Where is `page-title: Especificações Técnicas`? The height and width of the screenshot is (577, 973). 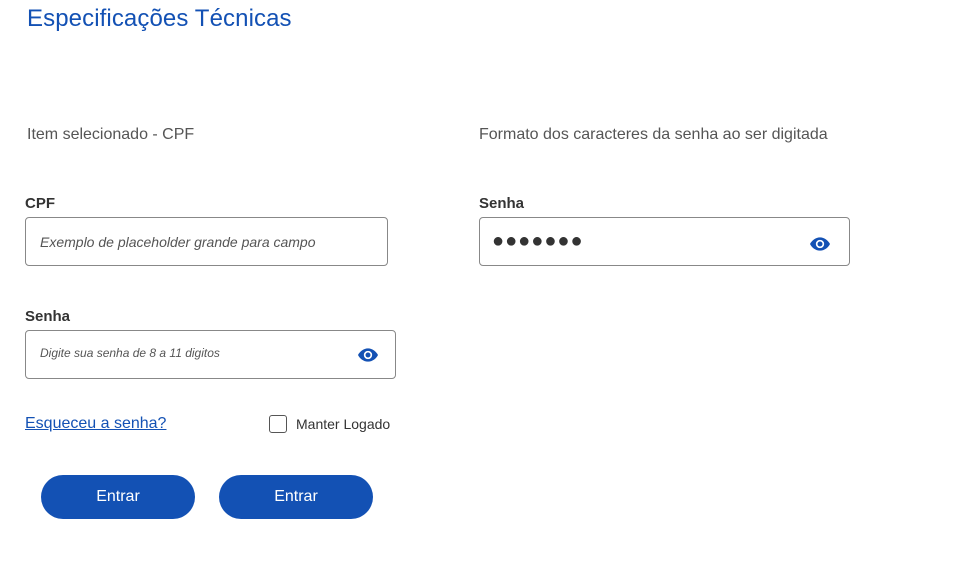
page-title: Especificações Técnicas is located at coordinates (159, 18).